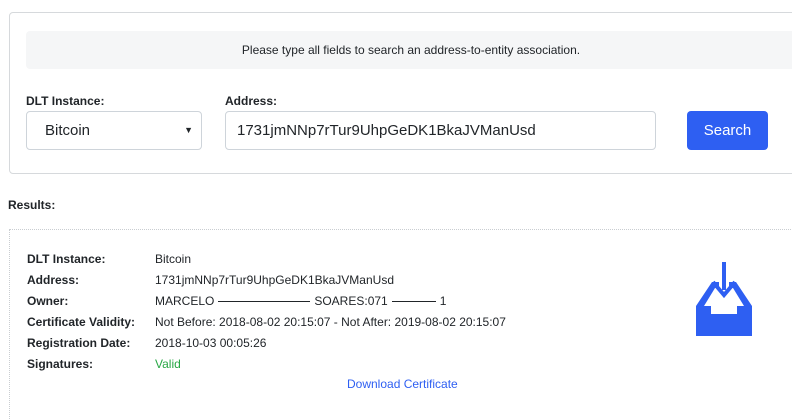 The image size is (792, 419). What do you see at coordinates (188, 130) in the screenshot?
I see `caret-down-icon: ▼` at bounding box center [188, 130].